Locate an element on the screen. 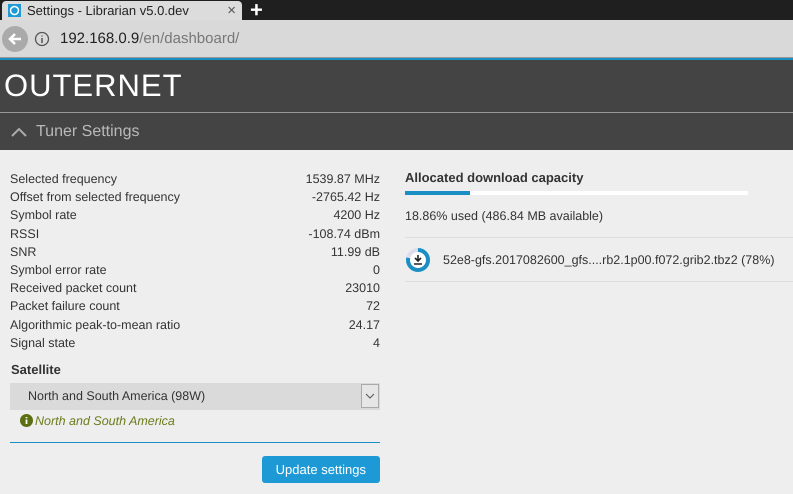  stat-value: 4 is located at coordinates (376, 343).